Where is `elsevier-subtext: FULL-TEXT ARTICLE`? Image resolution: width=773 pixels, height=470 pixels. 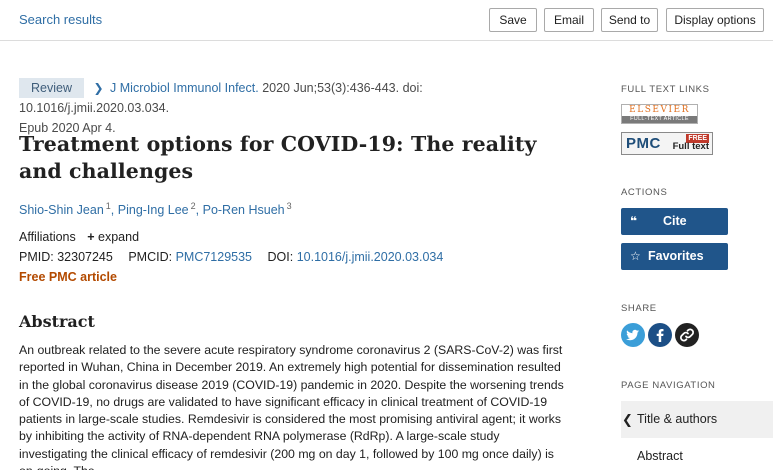
elsevier-subtext: FULL-TEXT ARTICLE is located at coordinates (659, 119).